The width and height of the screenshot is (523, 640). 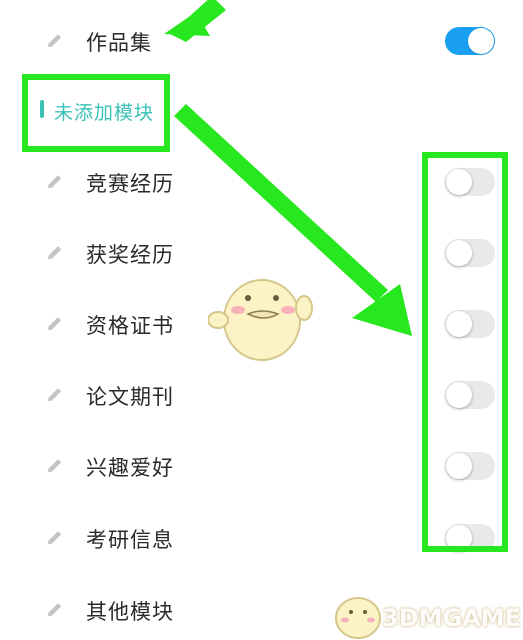 I want to click on mascot-sticker, so click(x=260, y=320).